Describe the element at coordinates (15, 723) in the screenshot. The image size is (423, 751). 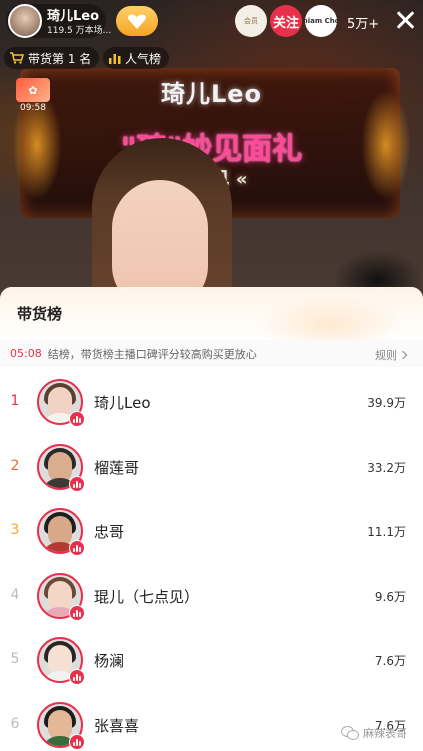
I see `rank-number: 6` at that location.